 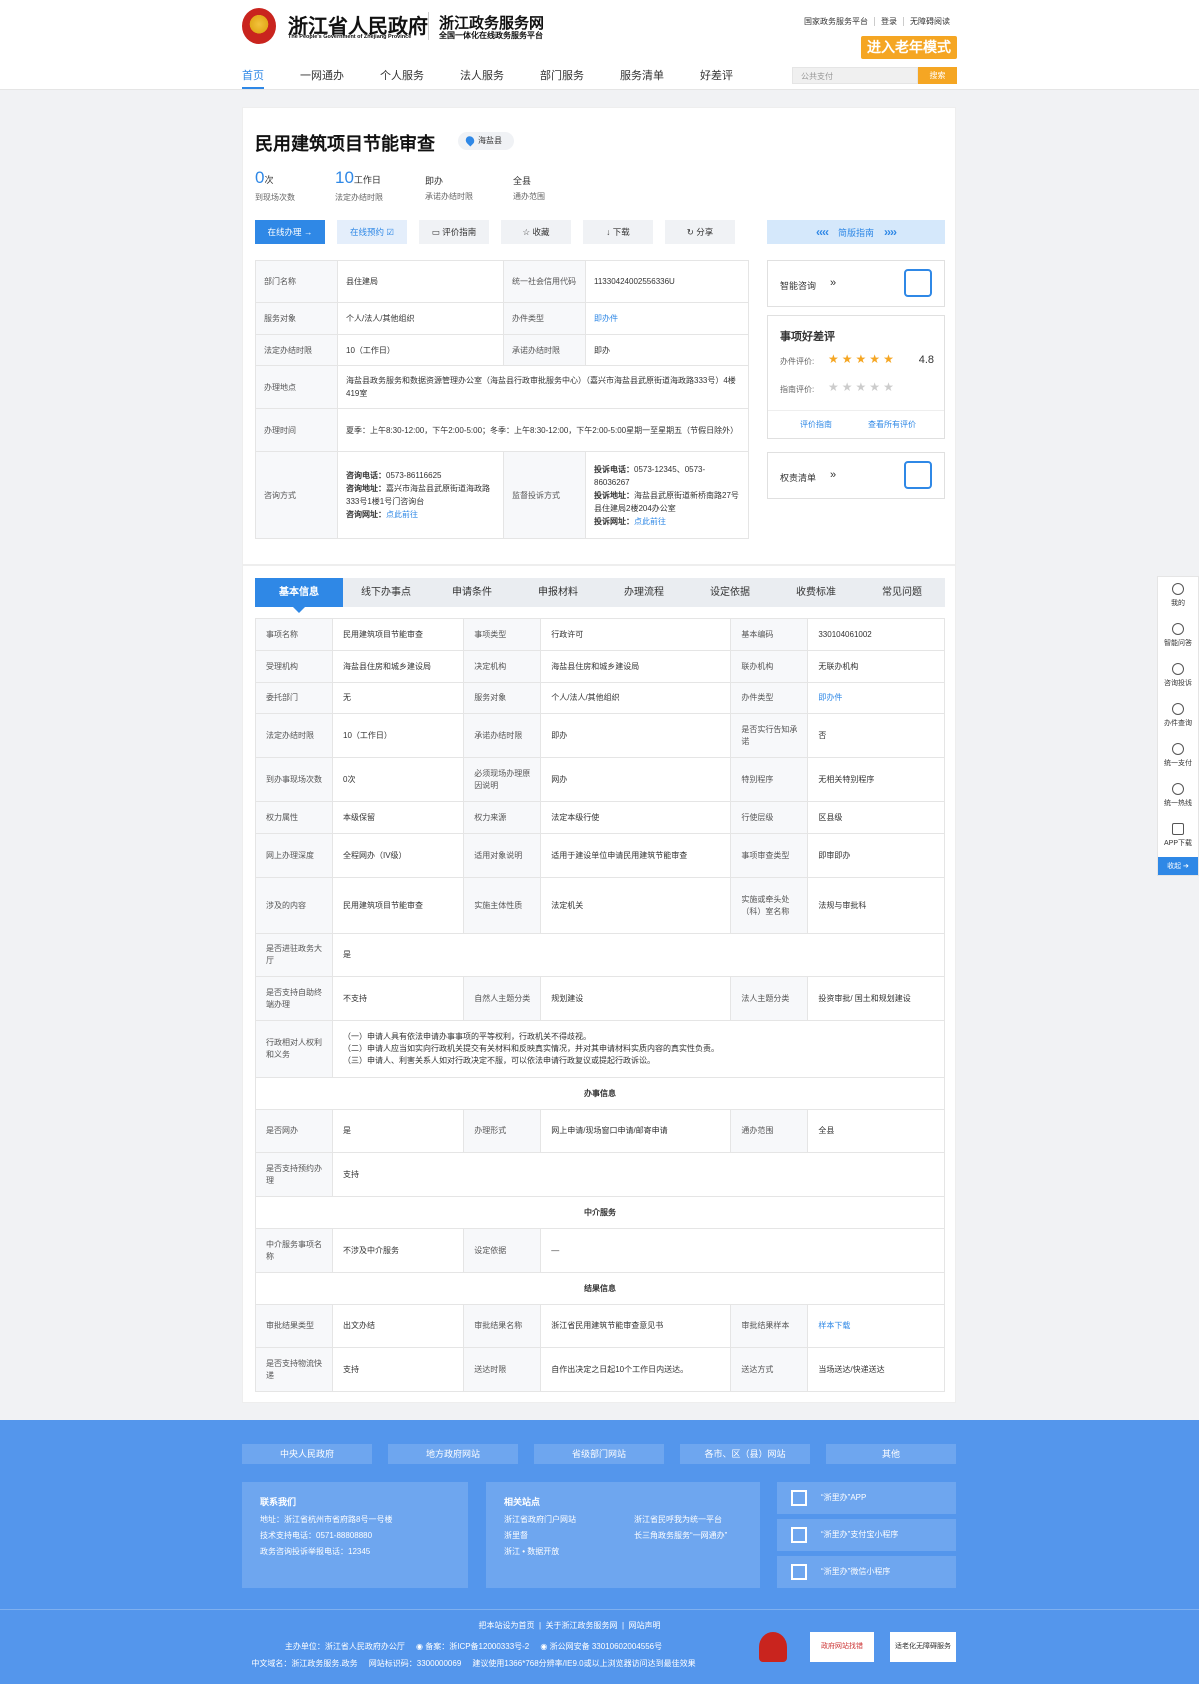 I want to click on unified-pay-button: 统一支付, so click(x=1178, y=757).